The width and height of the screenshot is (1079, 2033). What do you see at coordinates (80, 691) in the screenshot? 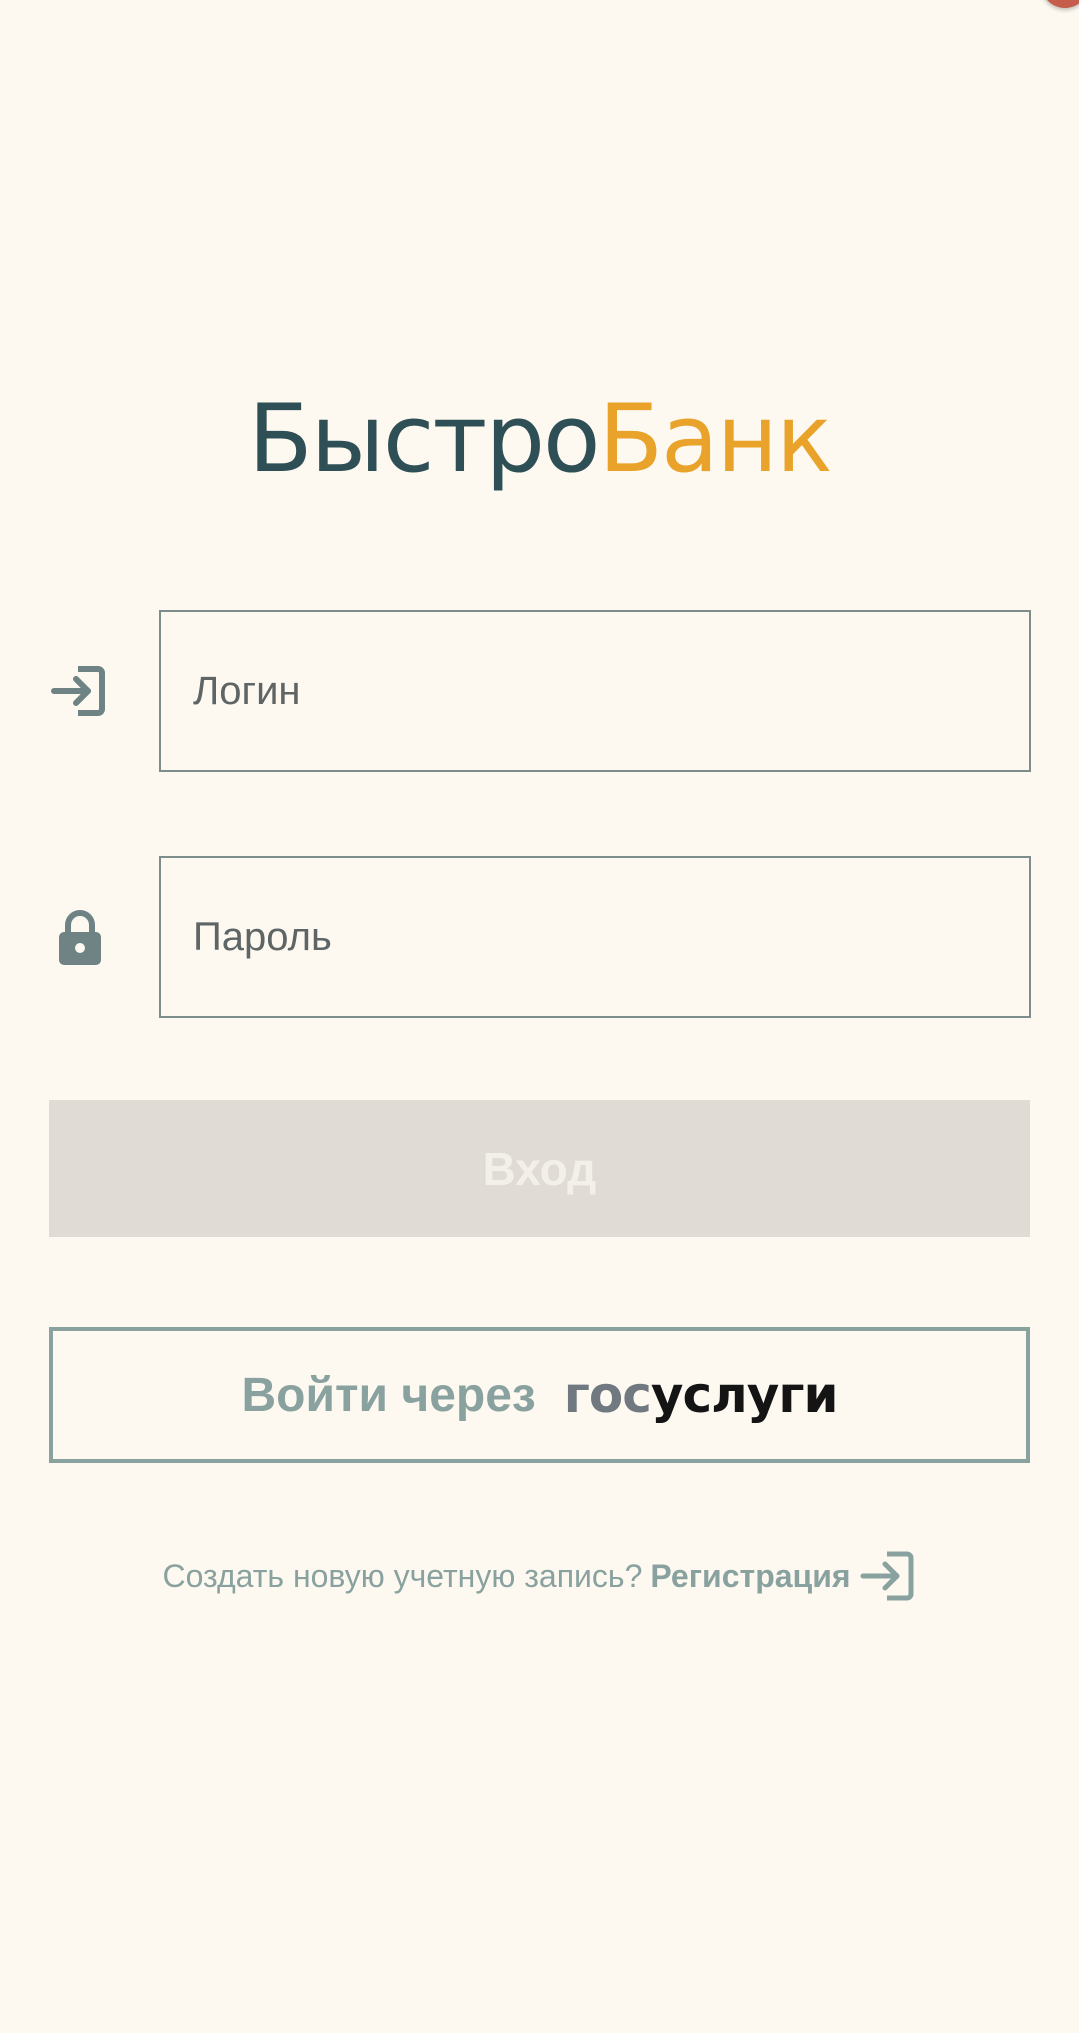
I see `login-arrow-icon` at bounding box center [80, 691].